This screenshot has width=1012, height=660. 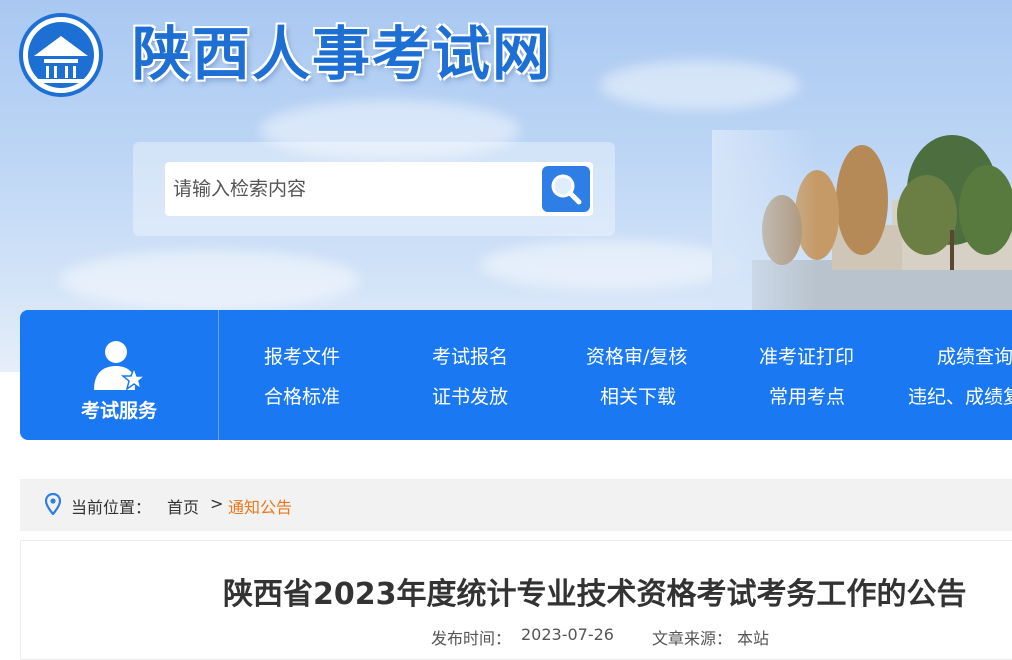 What do you see at coordinates (379, 189) in the screenshot?
I see `search-input` at bounding box center [379, 189].